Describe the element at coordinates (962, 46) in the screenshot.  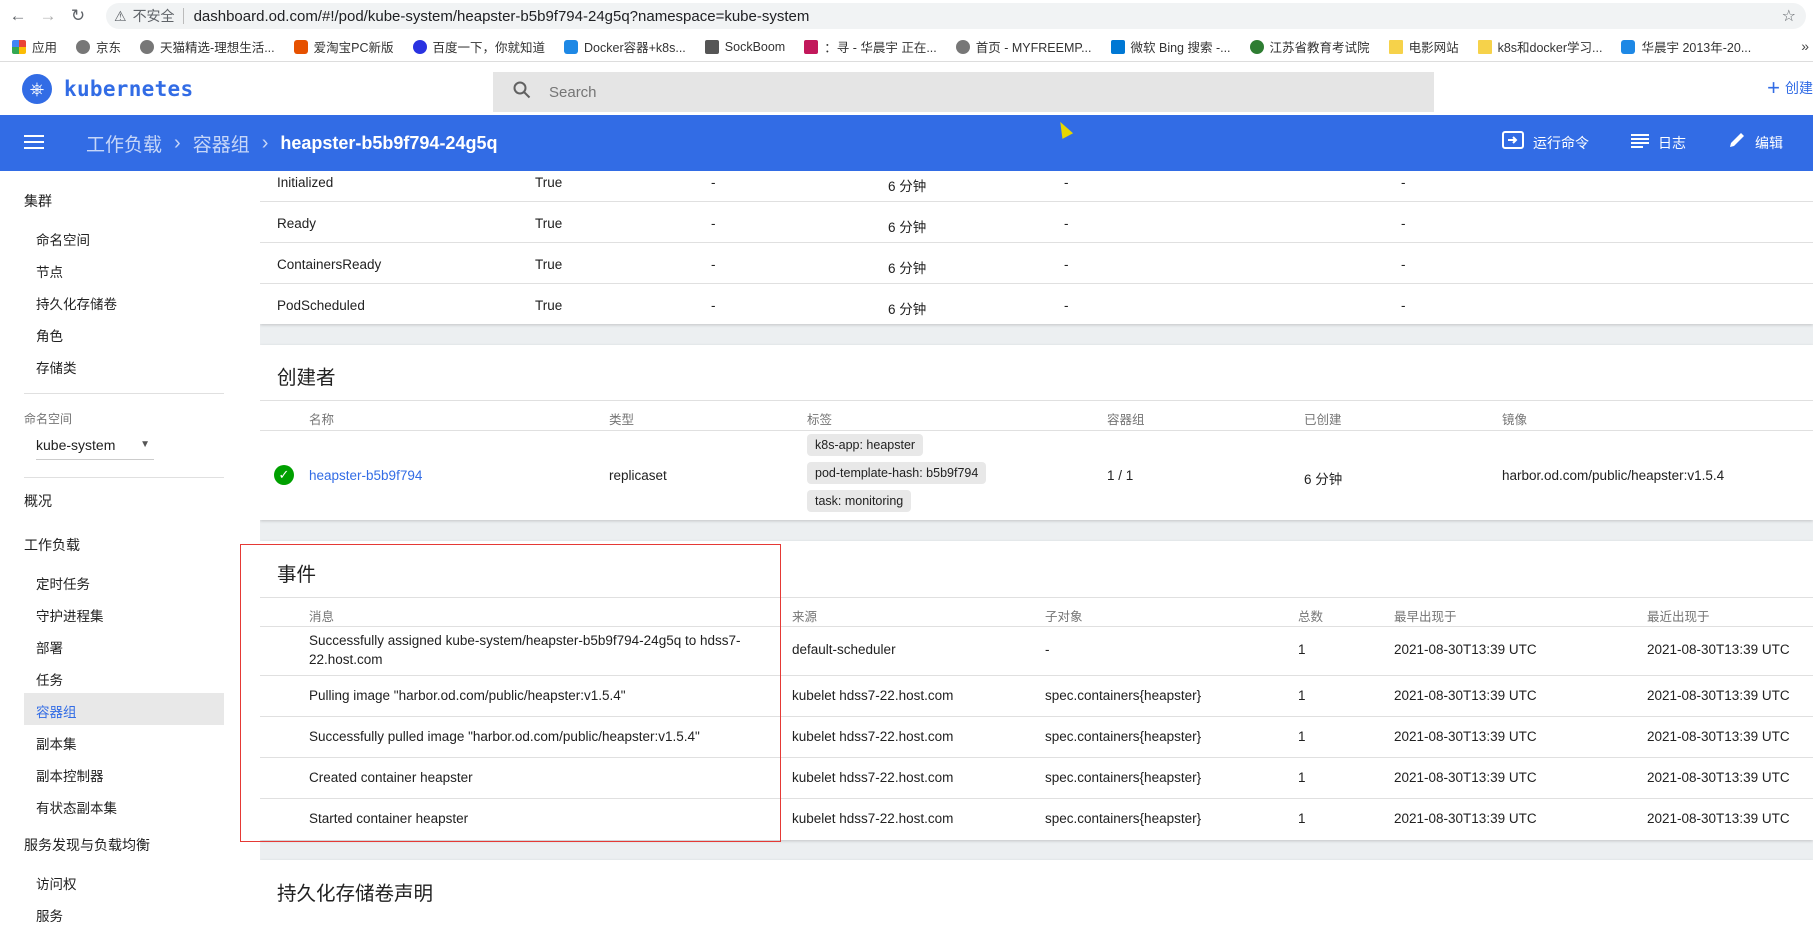
I see `globe-icon` at that location.